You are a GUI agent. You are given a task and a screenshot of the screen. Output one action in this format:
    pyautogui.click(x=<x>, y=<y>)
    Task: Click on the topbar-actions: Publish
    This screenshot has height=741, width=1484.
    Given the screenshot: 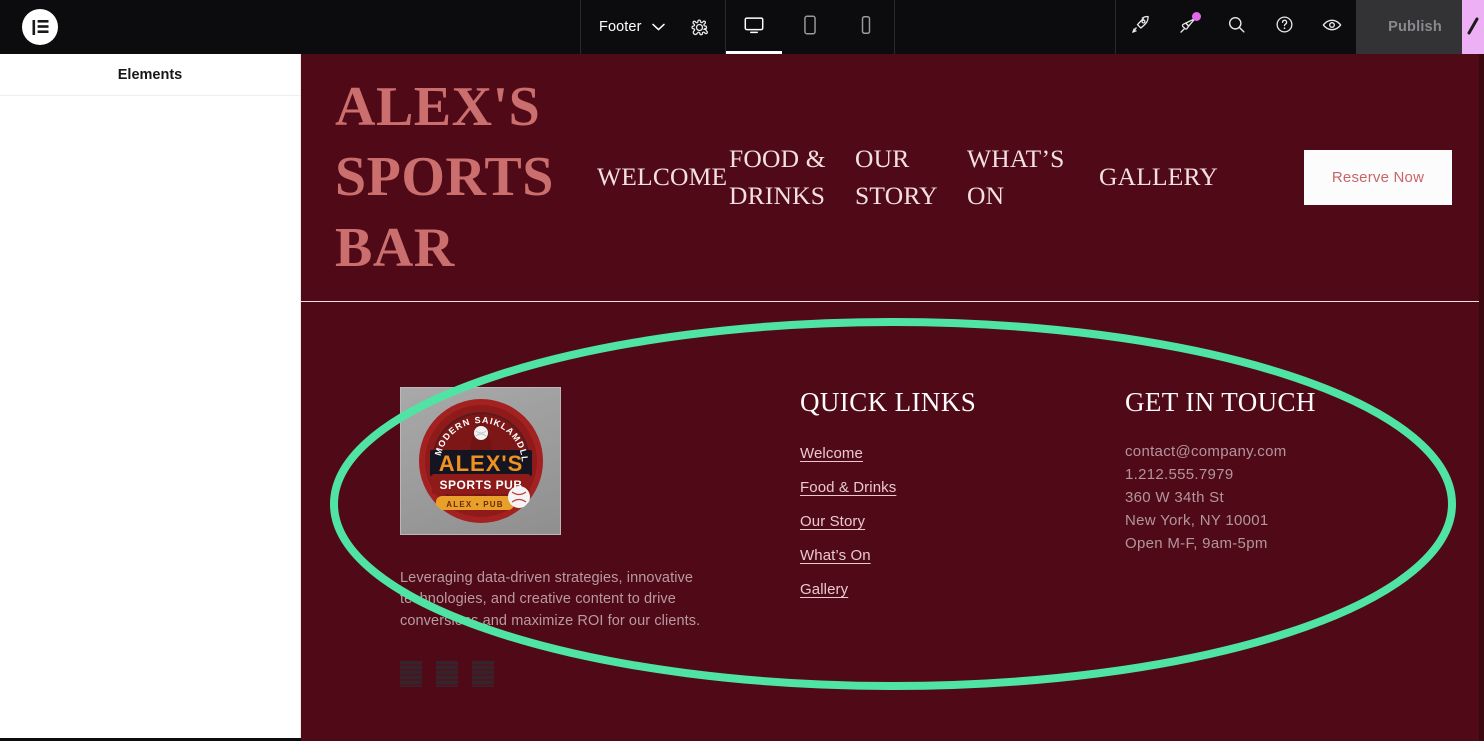 What is the action you would take?
    pyautogui.click(x=1300, y=27)
    